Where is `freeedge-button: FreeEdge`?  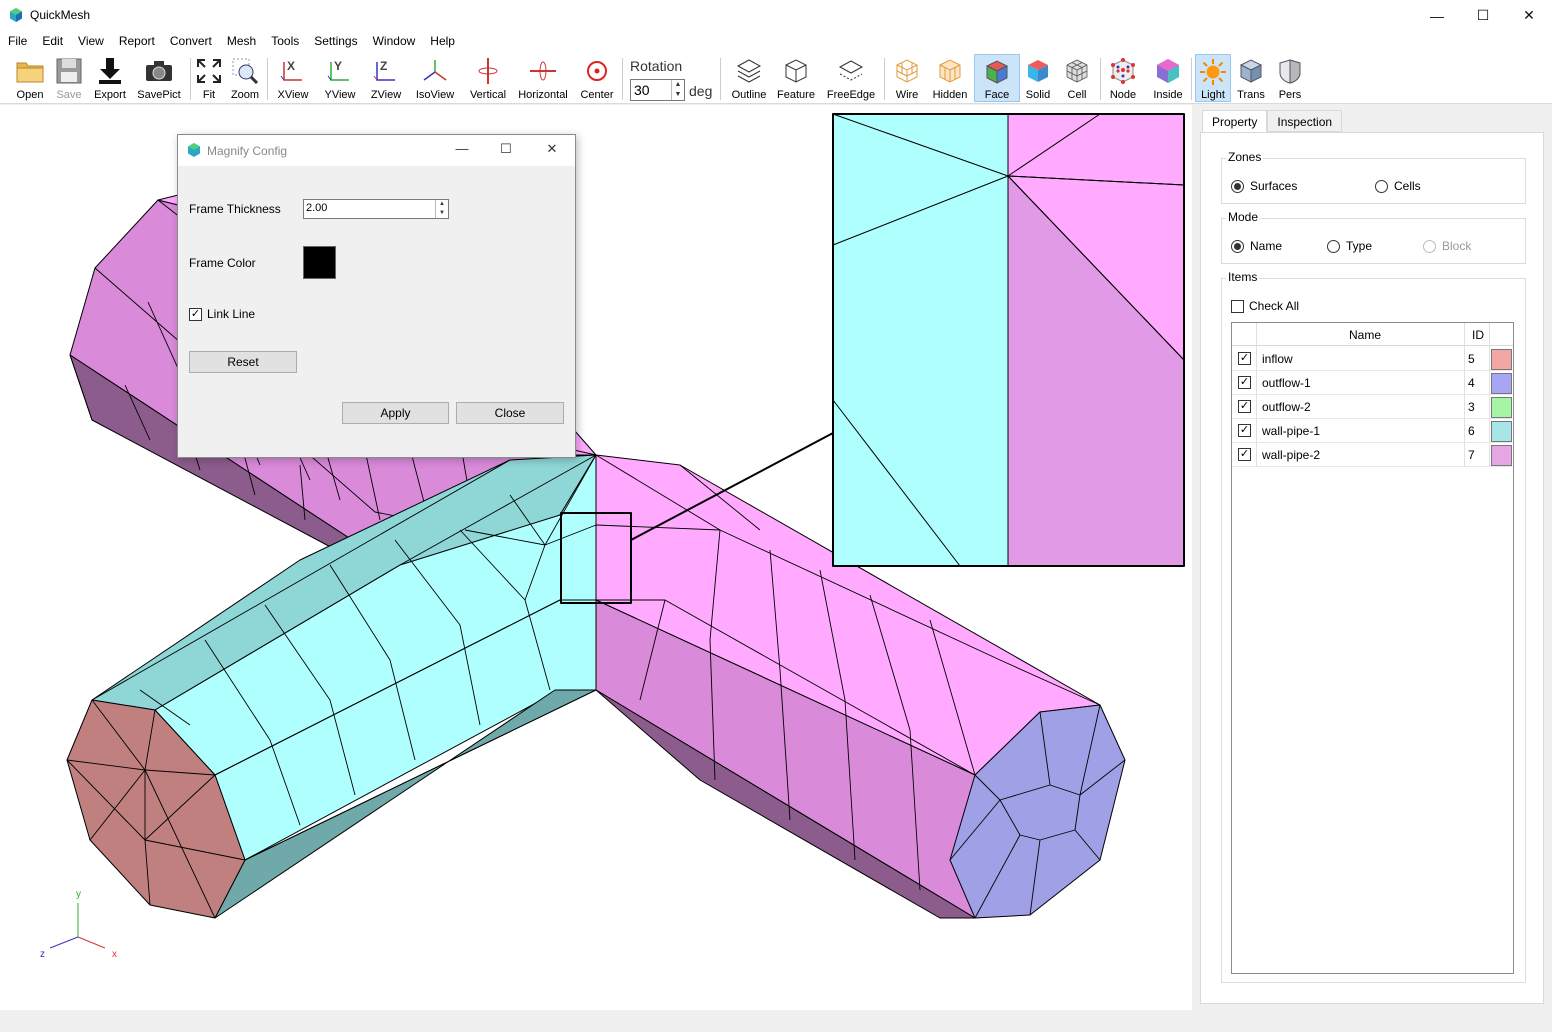 freeedge-button: FreeEdge is located at coordinates (851, 78).